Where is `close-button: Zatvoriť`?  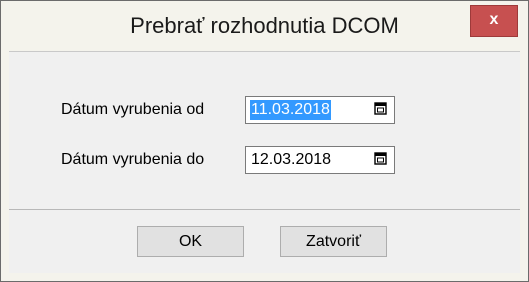
close-button: Zatvoriť is located at coordinates (333, 241).